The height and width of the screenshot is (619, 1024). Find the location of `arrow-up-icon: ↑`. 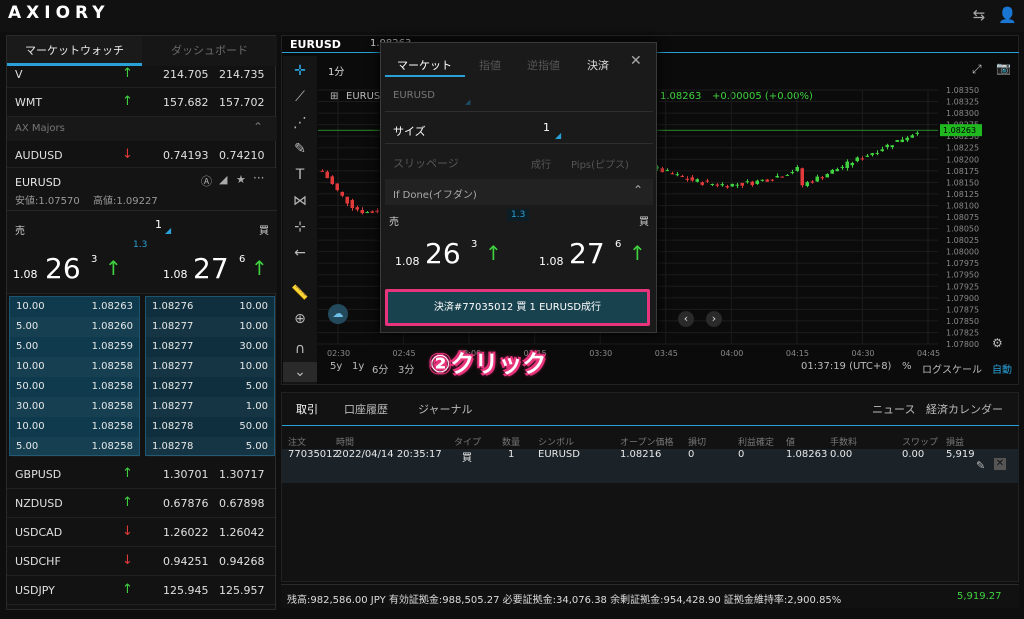

arrow-up-icon: ↑ is located at coordinates (113, 268).